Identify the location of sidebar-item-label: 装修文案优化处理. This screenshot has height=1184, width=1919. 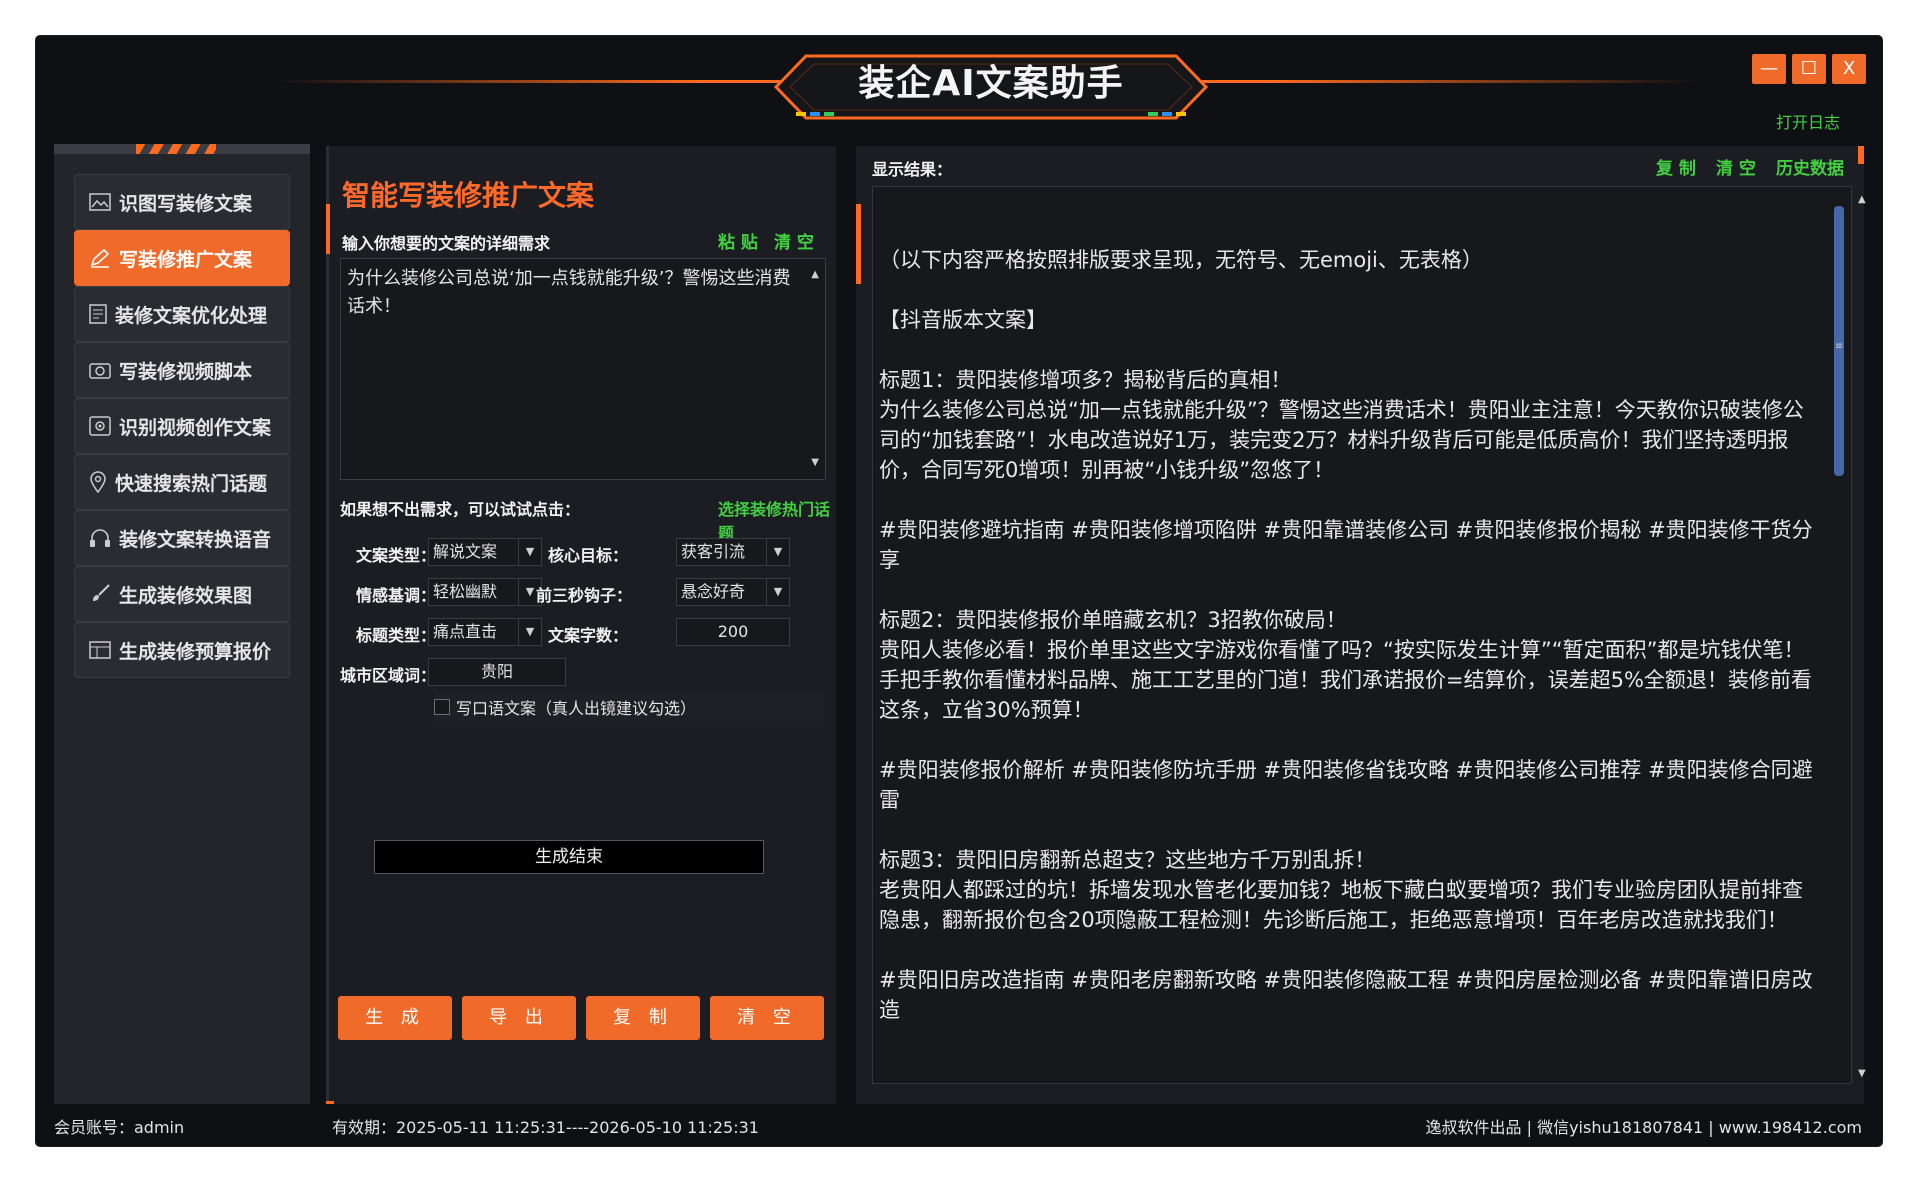
(191, 315).